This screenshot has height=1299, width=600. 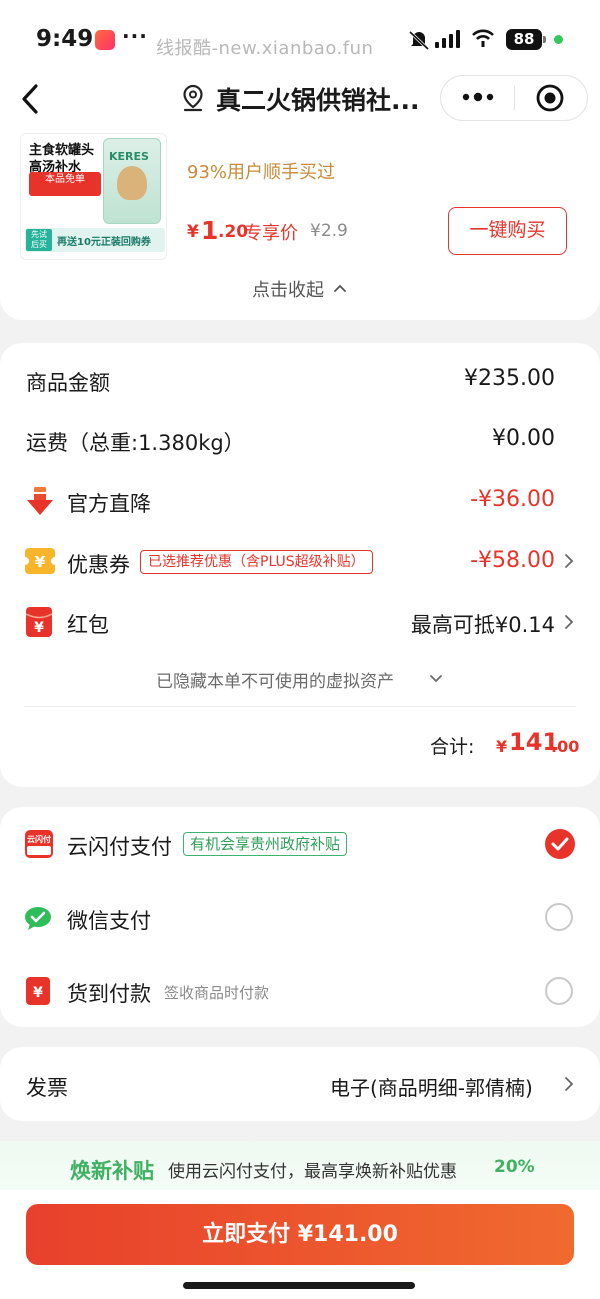 What do you see at coordinates (419, 40) in the screenshot?
I see `mute-bell-icon` at bounding box center [419, 40].